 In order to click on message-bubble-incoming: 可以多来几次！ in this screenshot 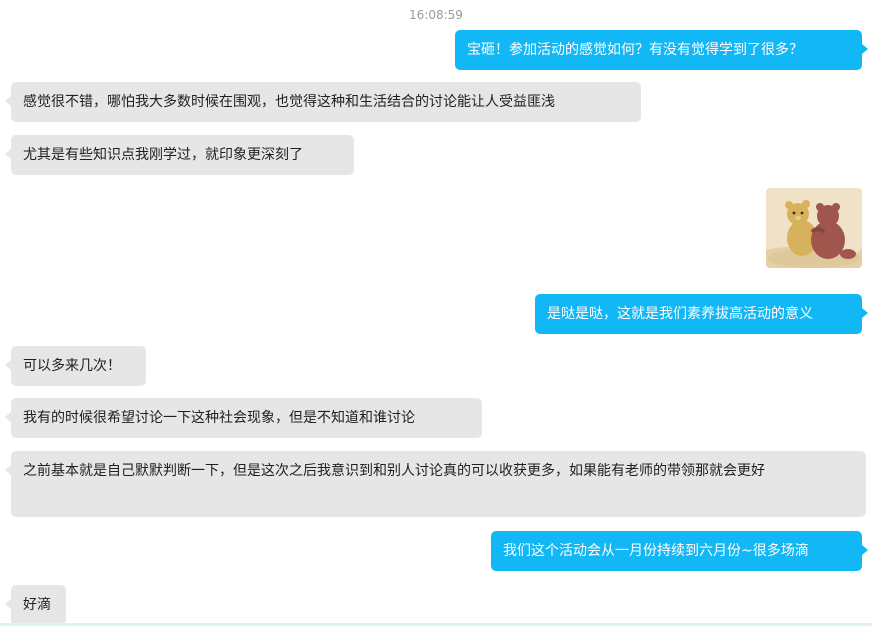, I will do `click(75, 366)`.